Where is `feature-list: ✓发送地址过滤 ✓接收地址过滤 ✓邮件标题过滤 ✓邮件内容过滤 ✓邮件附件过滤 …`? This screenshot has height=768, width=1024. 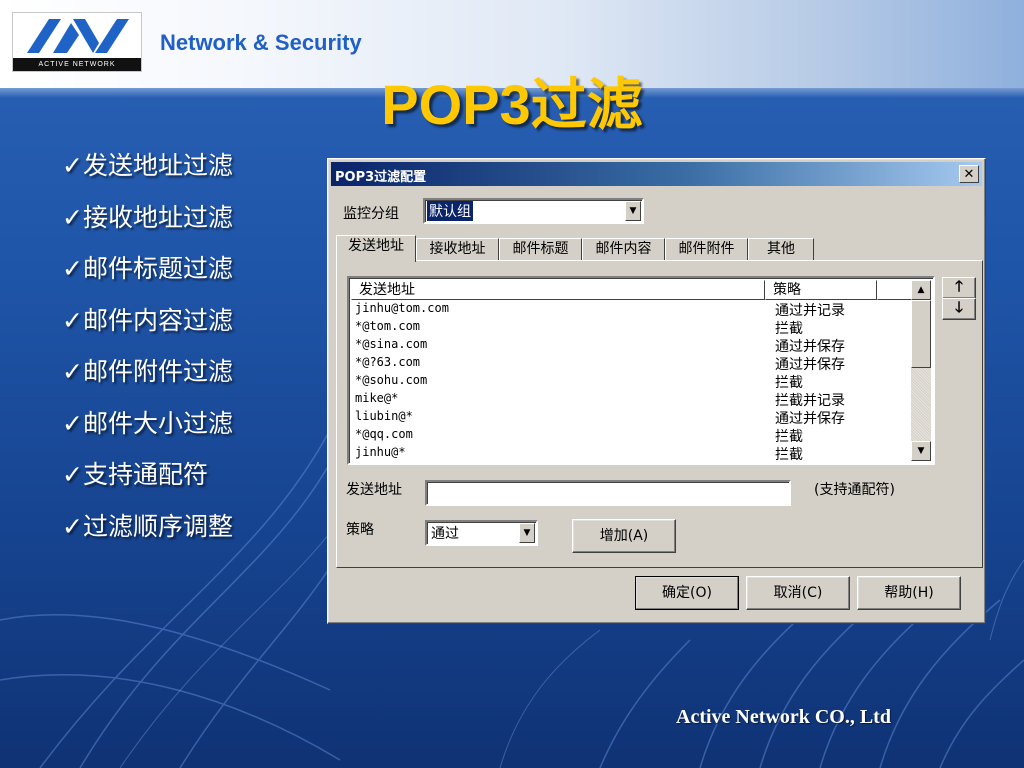 feature-list: ✓发送地址过滤 ✓接收地址过滤 ✓邮件标题过滤 ✓邮件内容过滤 ✓邮件附件过滤 … is located at coordinates (147, 350).